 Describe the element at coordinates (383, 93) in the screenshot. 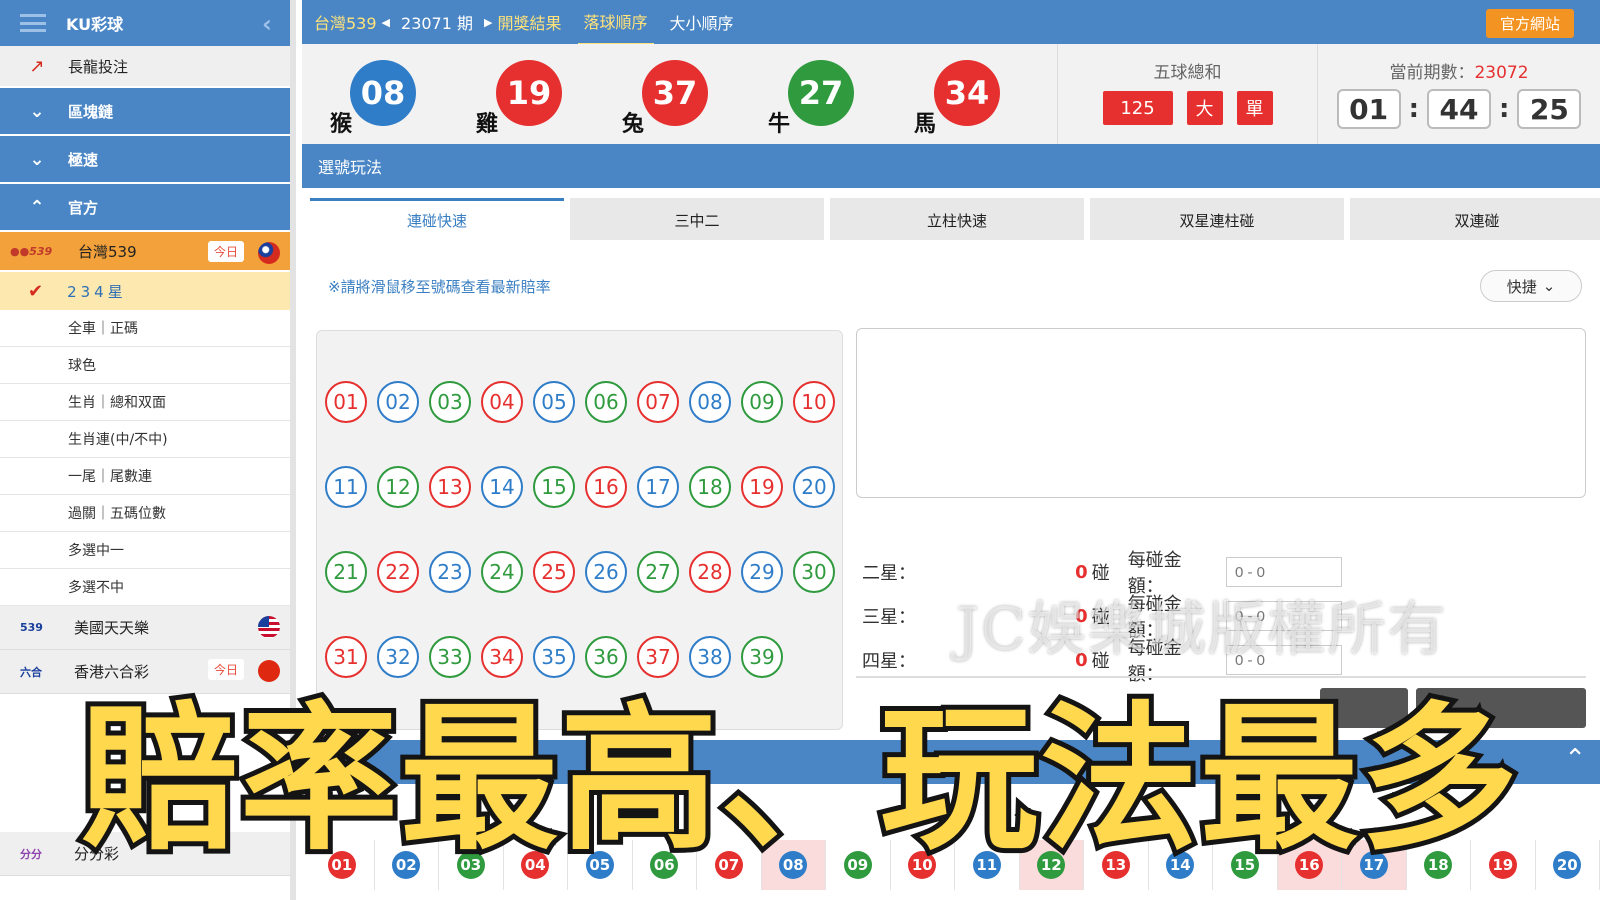

I see `result-ball: 08` at that location.